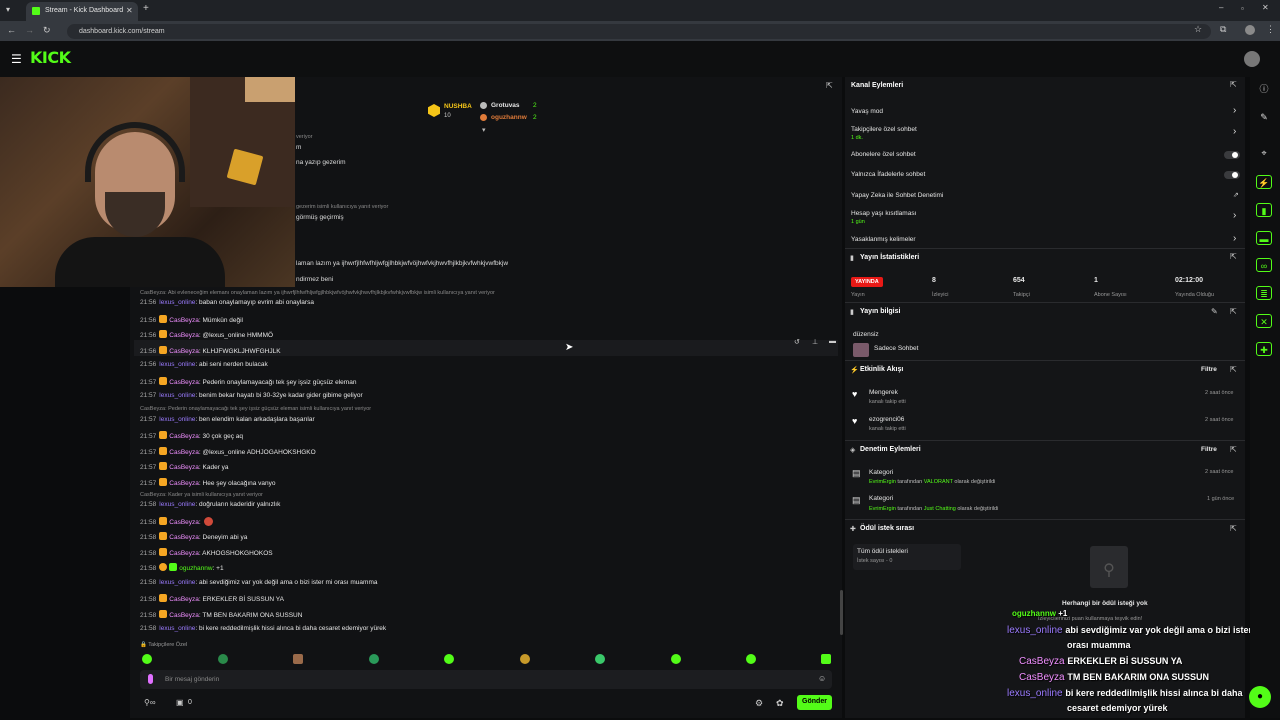  What do you see at coordinates (206, 334) in the screenshot?
I see `chat-message: 21:56 CasBeyza: @lexus_online HMMMÖ` at bounding box center [206, 334].